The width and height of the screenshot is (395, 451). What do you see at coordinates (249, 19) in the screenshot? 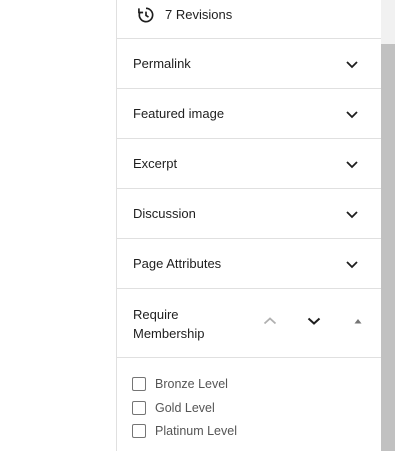
I see `revisions-link: 7 Revisions` at bounding box center [249, 19].